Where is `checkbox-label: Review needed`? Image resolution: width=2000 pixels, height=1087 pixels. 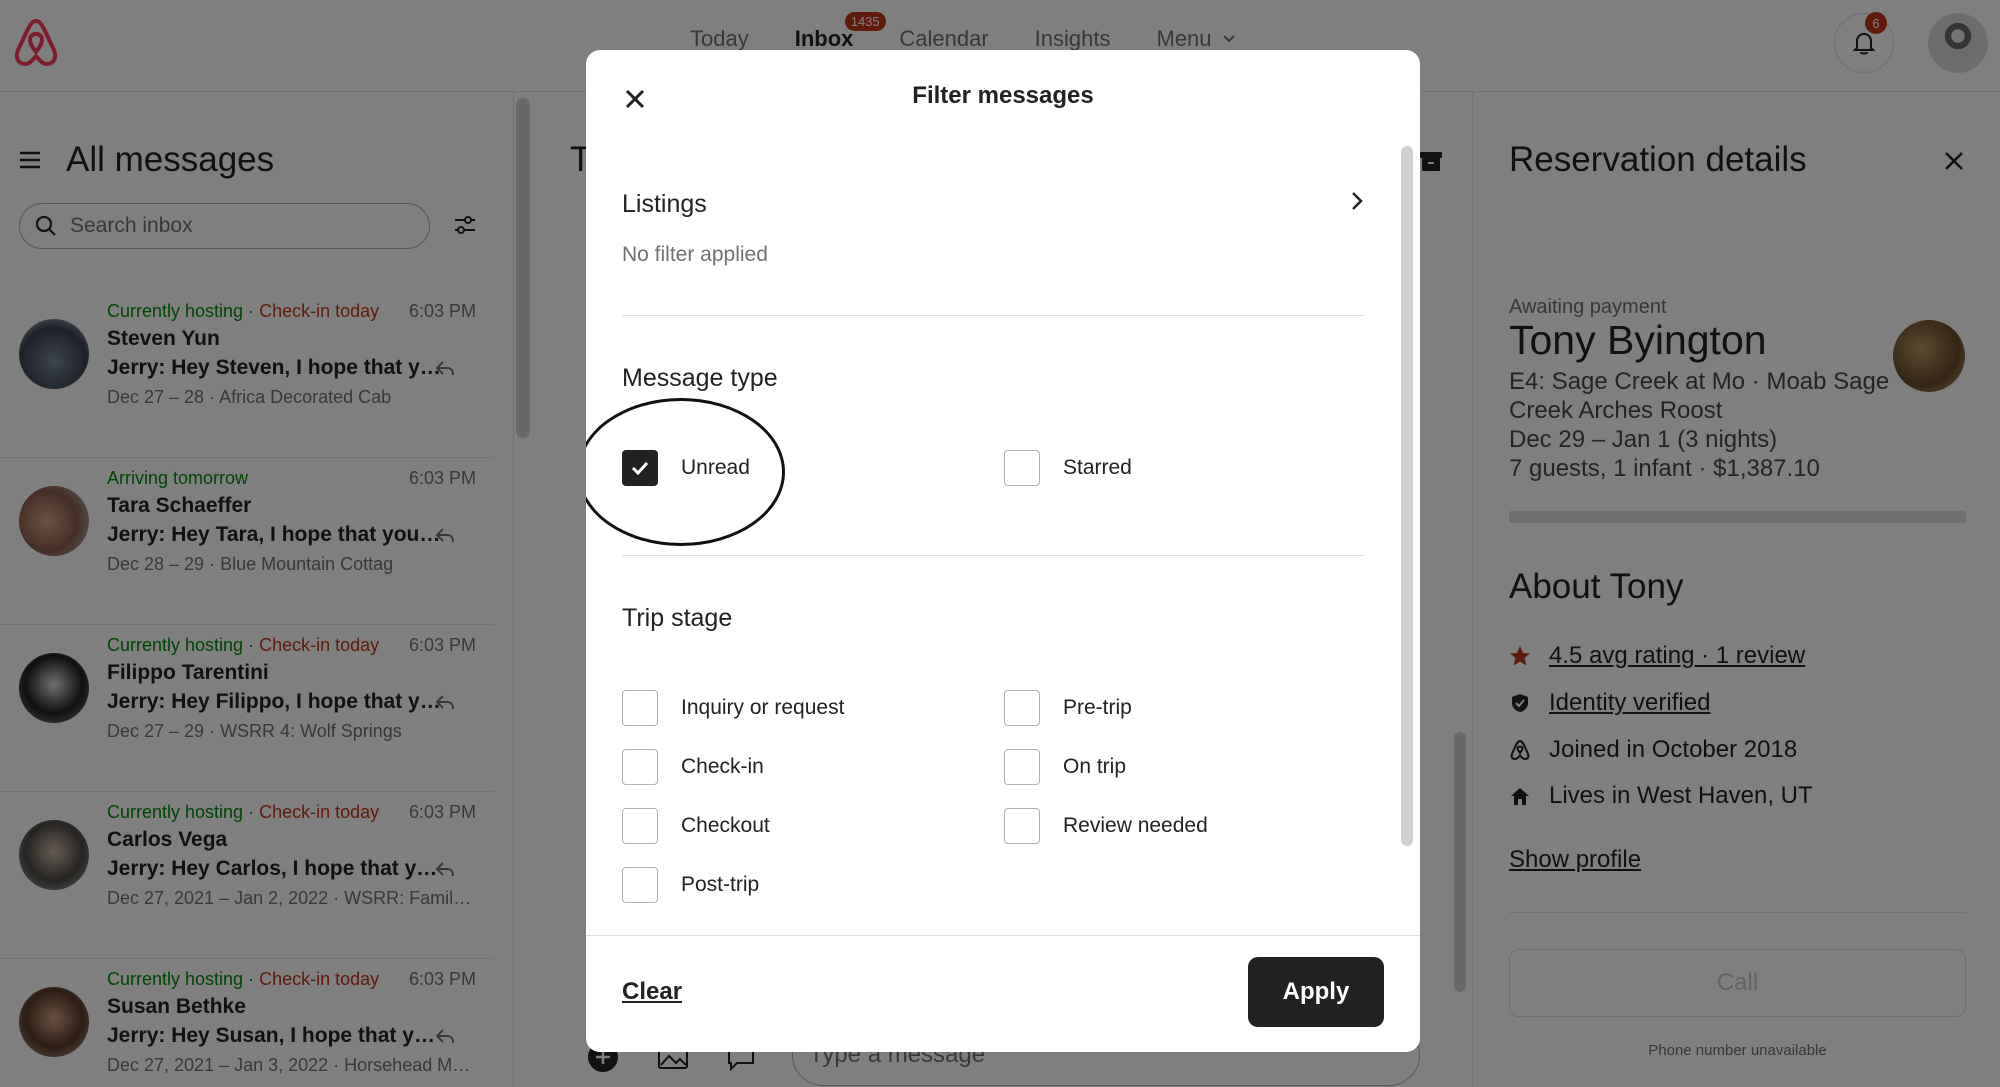
checkbox-label: Review needed is located at coordinates (1135, 825).